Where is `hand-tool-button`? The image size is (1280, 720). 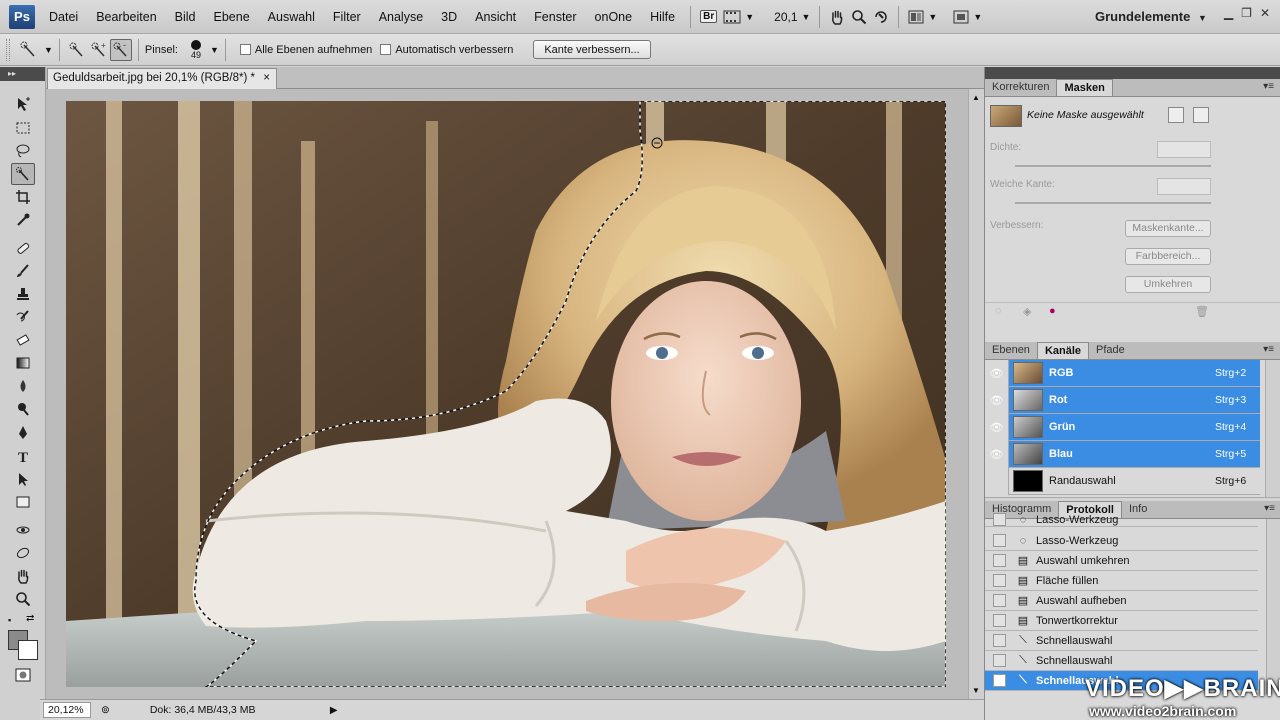
hand-tool-button is located at coordinates (837, 17).